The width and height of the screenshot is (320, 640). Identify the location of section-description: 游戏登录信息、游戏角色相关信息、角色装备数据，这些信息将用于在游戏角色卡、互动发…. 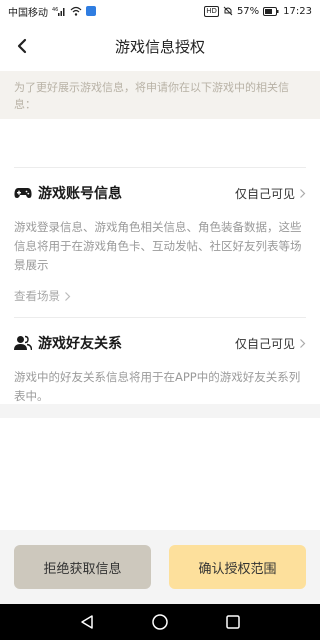
(158, 246).